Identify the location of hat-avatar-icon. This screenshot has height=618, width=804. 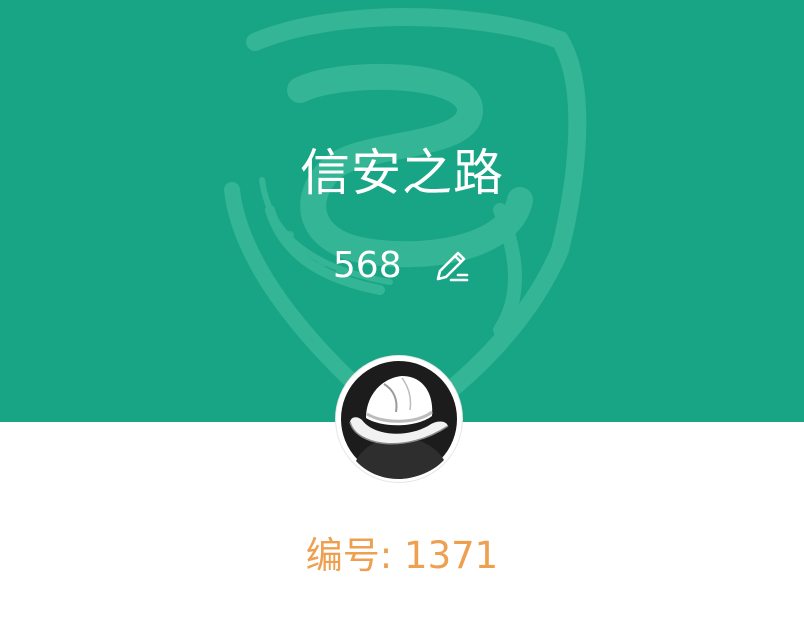
(399, 419).